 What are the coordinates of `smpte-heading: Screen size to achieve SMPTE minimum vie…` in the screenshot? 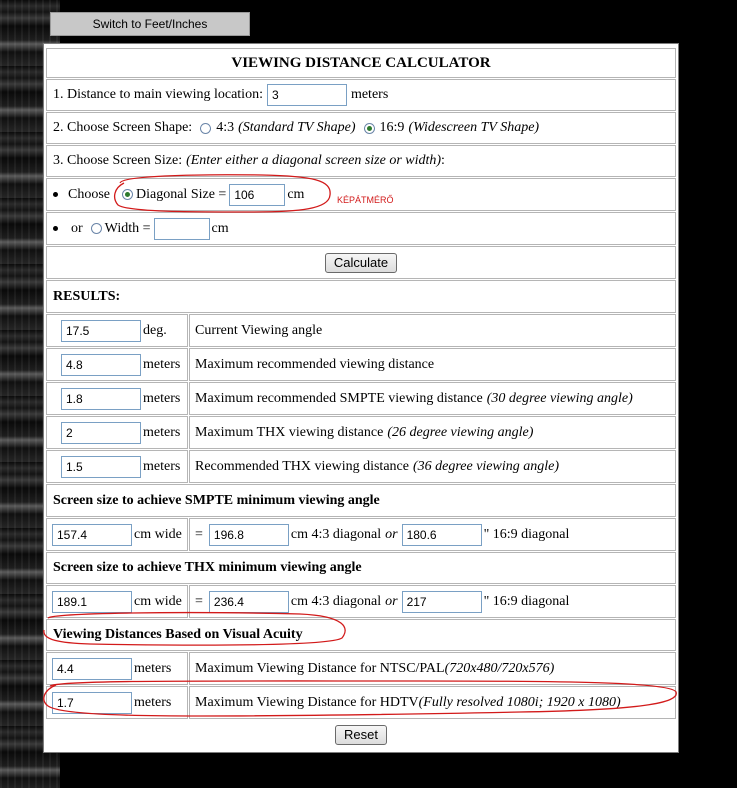 It's located at (216, 500).